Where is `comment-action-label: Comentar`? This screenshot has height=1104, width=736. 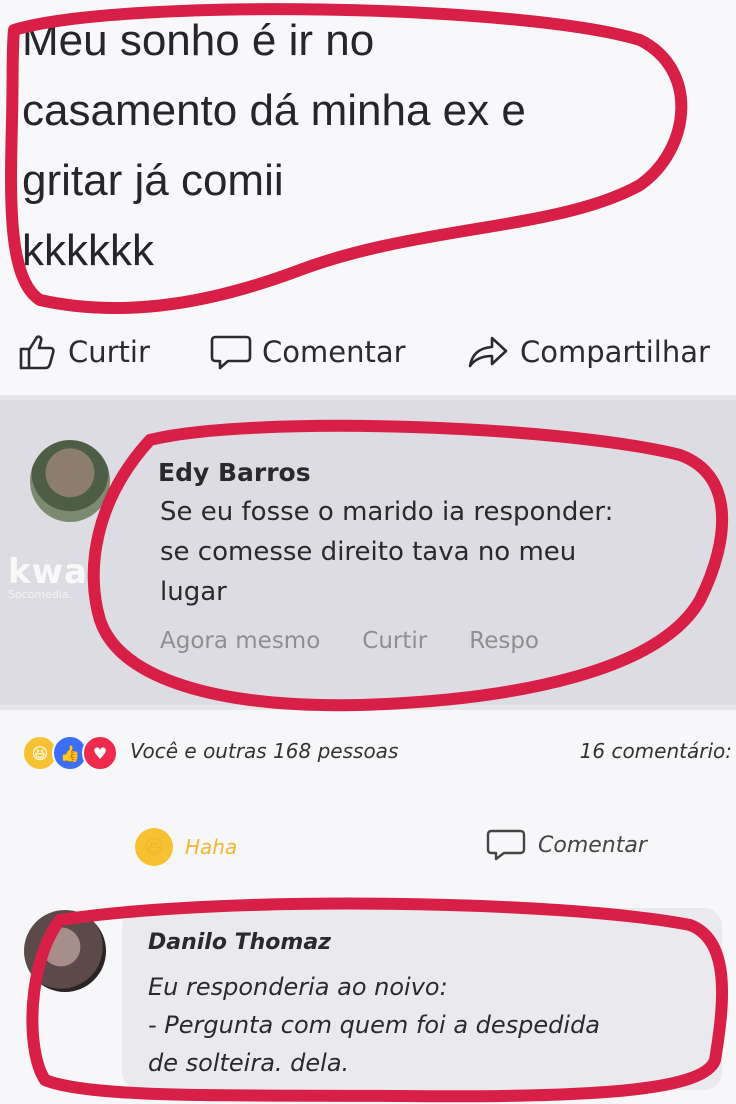
comment-action-label: Comentar is located at coordinates (592, 845).